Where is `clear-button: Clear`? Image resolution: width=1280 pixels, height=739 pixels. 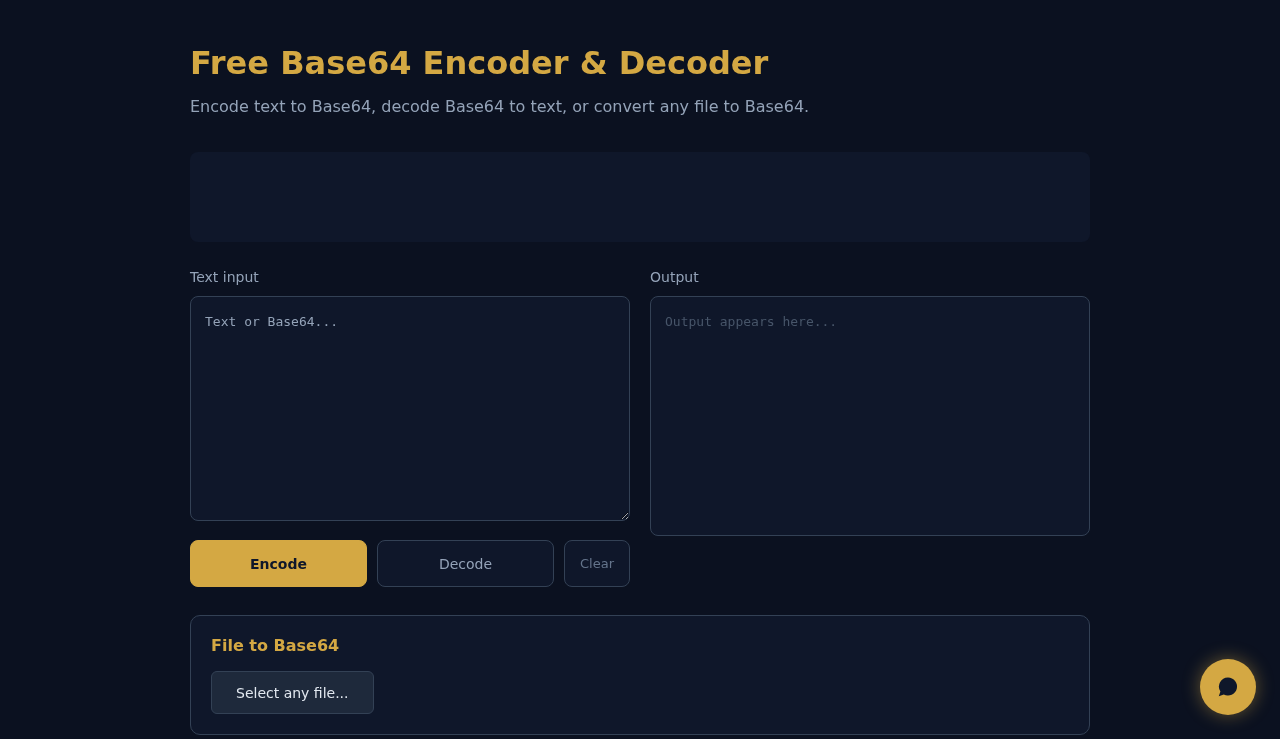
clear-button: Clear is located at coordinates (597, 563).